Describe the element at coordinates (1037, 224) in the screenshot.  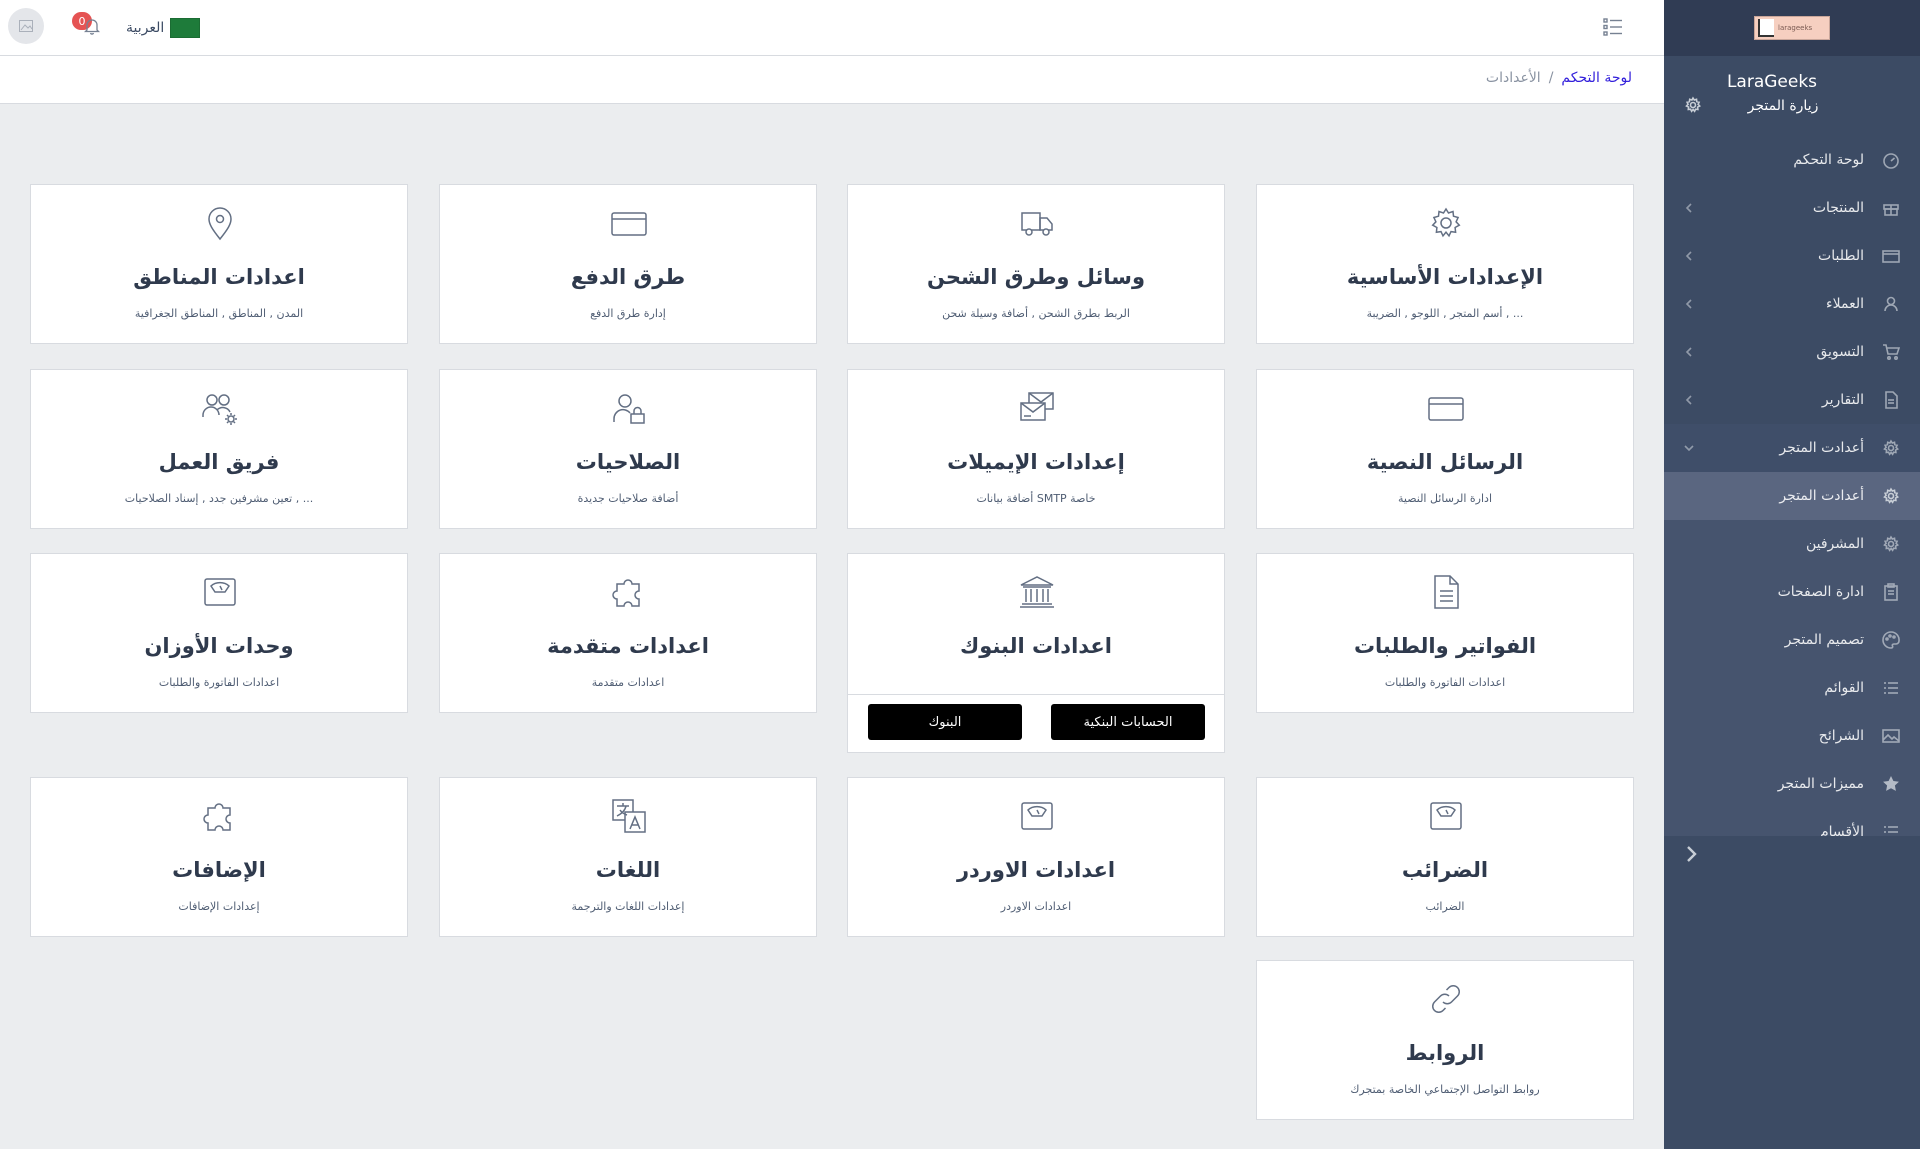
I see `truck-icon` at that location.